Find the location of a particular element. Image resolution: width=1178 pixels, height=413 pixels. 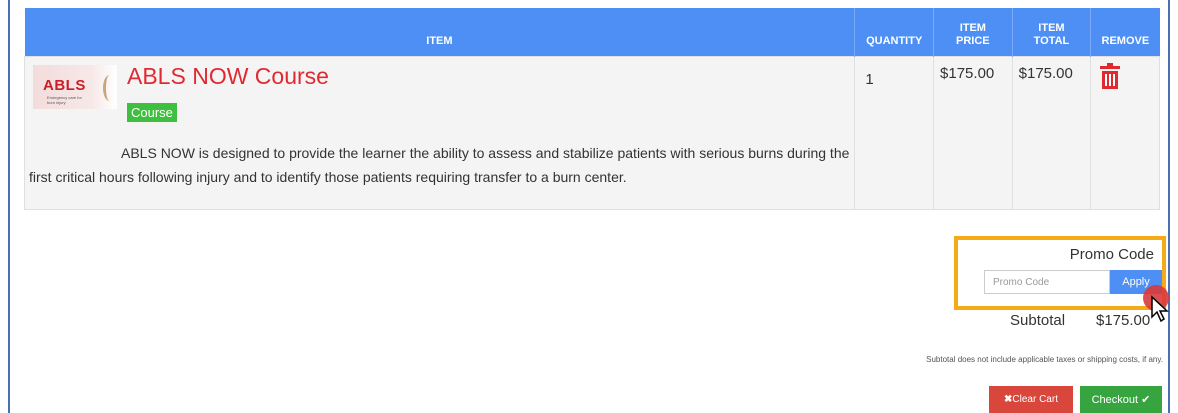

header-quantity: QUANTITY is located at coordinates (894, 32).